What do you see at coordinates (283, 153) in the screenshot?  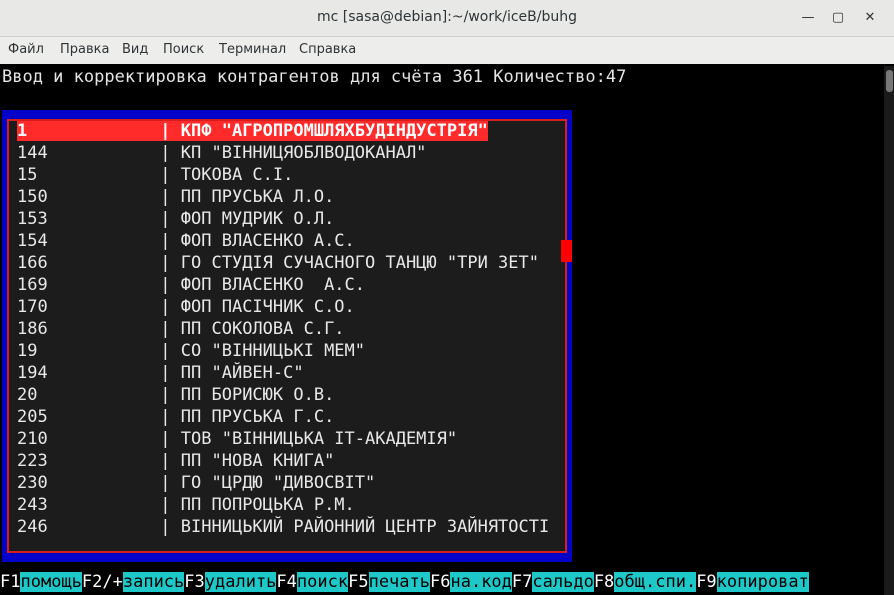 I see `list-item: 144 | КП "ВІННИЦЯОБЛВОДОКАНАЛ"` at bounding box center [283, 153].